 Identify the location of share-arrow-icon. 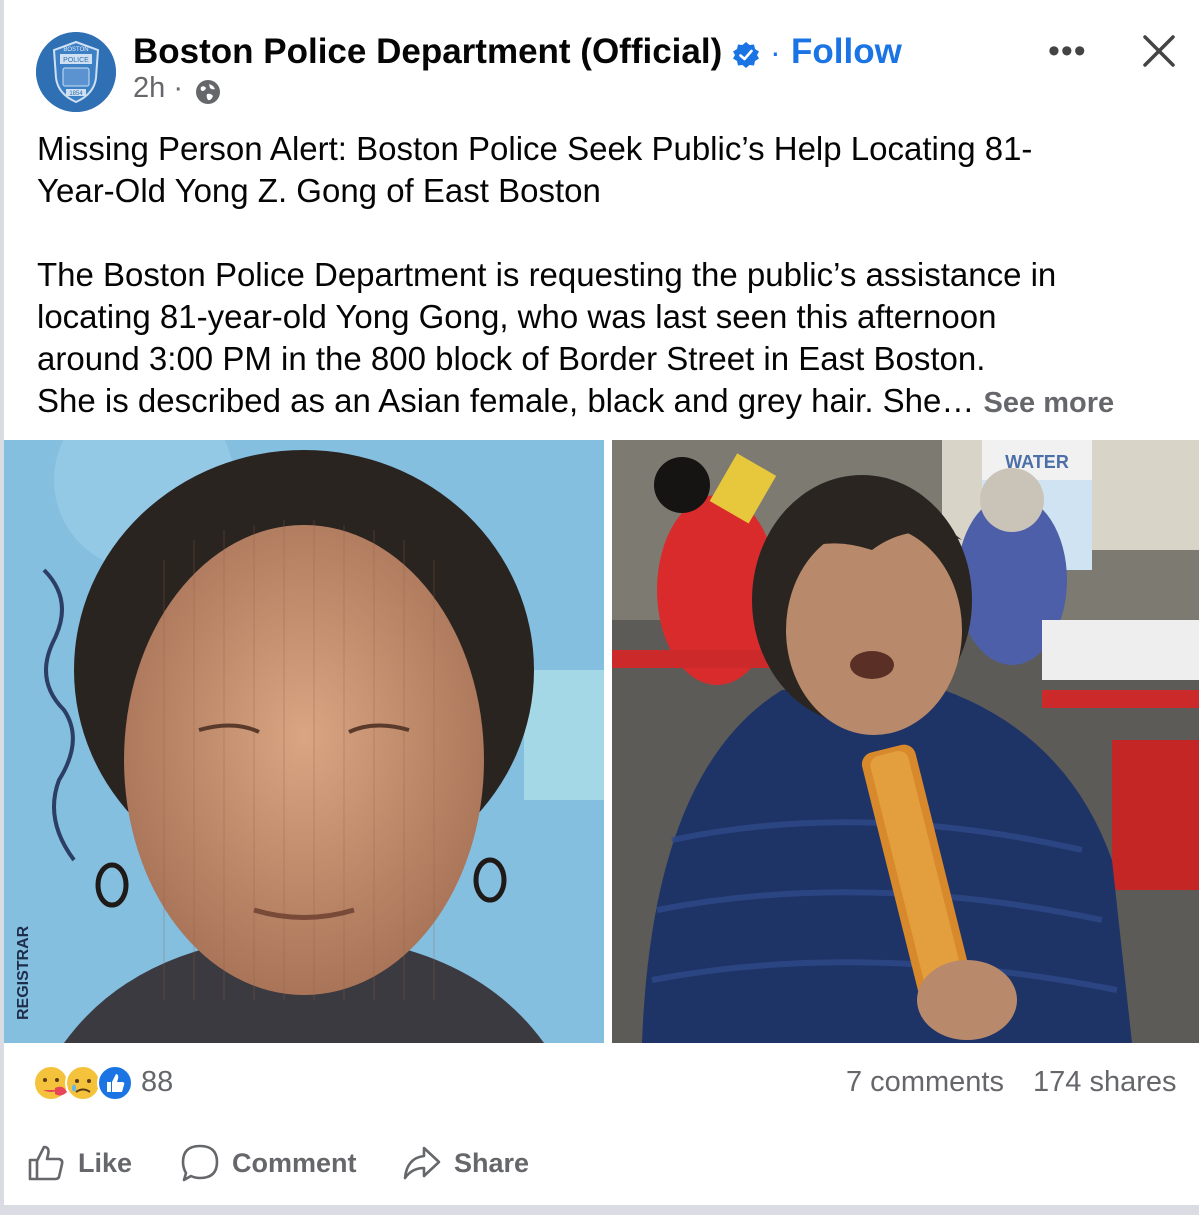
(422, 1163).